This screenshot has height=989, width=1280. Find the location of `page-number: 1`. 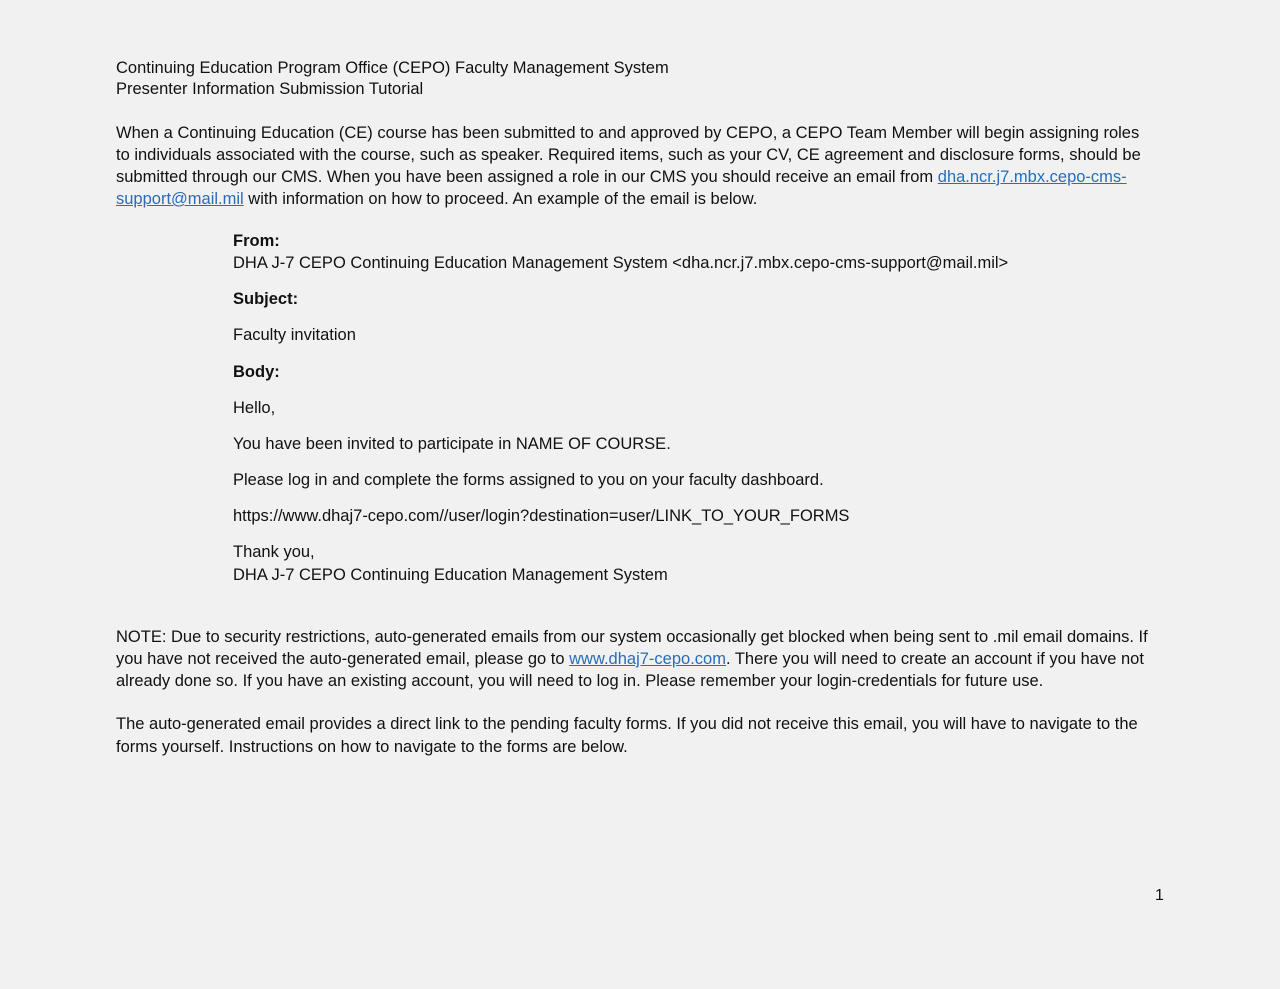

page-number: 1 is located at coordinates (1159, 895).